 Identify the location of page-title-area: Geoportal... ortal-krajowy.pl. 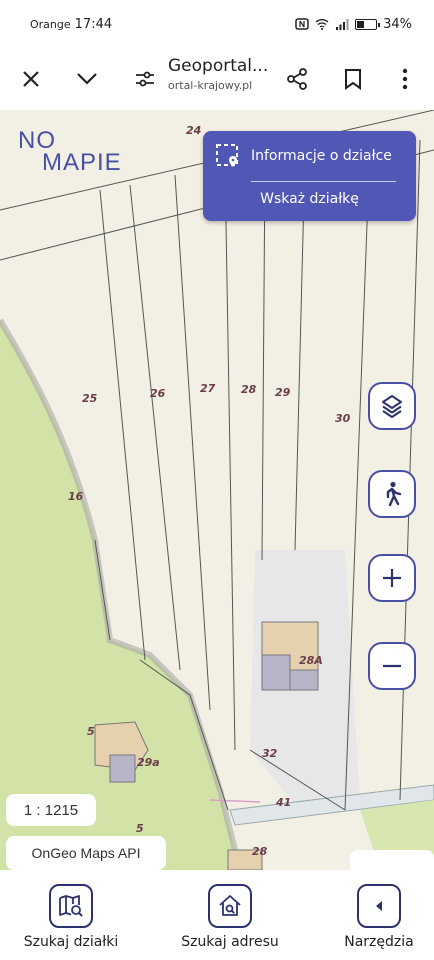
(223, 74).